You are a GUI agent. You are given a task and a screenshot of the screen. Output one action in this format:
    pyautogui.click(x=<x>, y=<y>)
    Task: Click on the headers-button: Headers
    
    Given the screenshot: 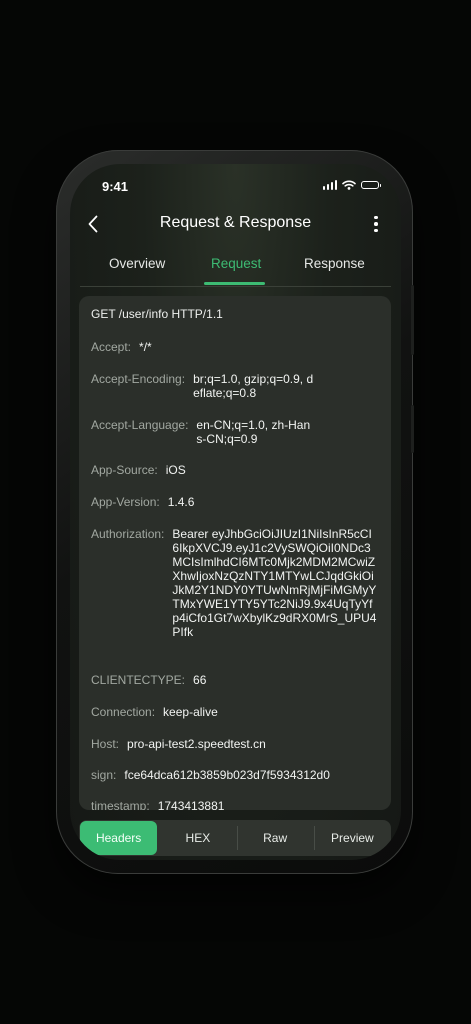 What is the action you would take?
    pyautogui.click(x=119, y=838)
    